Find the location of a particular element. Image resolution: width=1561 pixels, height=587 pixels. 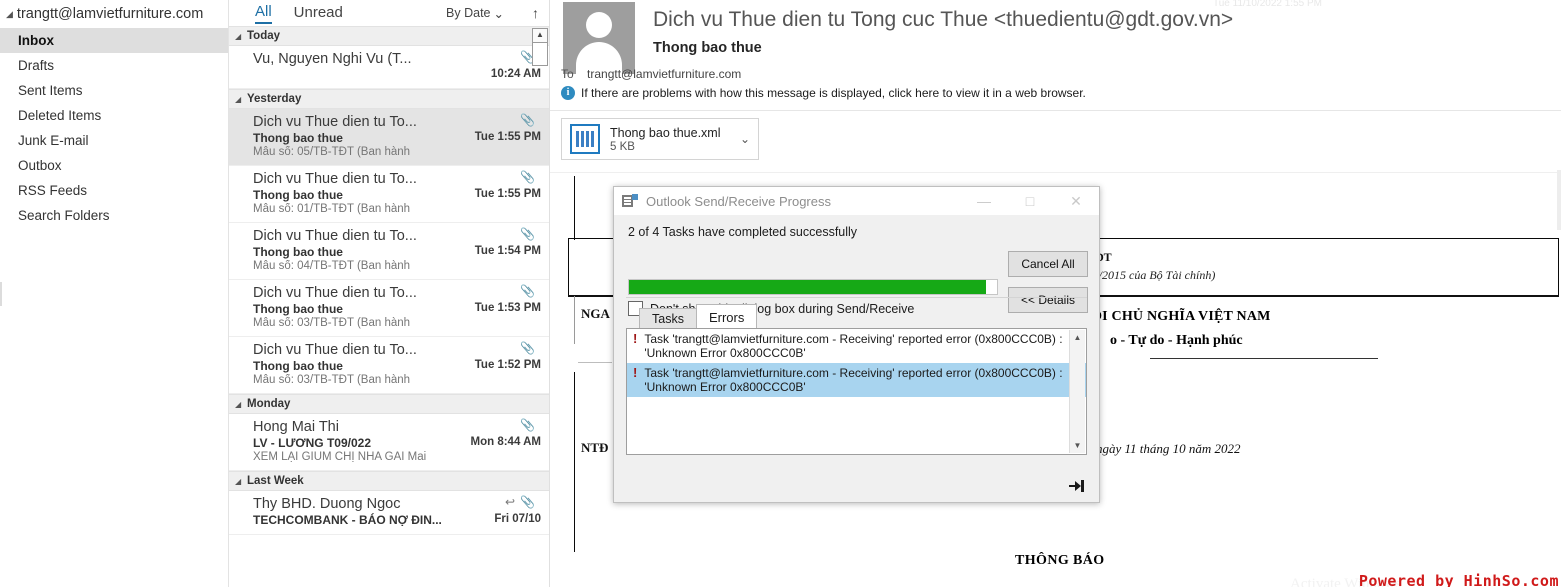

tab-unread: Unread is located at coordinates (318, 13).